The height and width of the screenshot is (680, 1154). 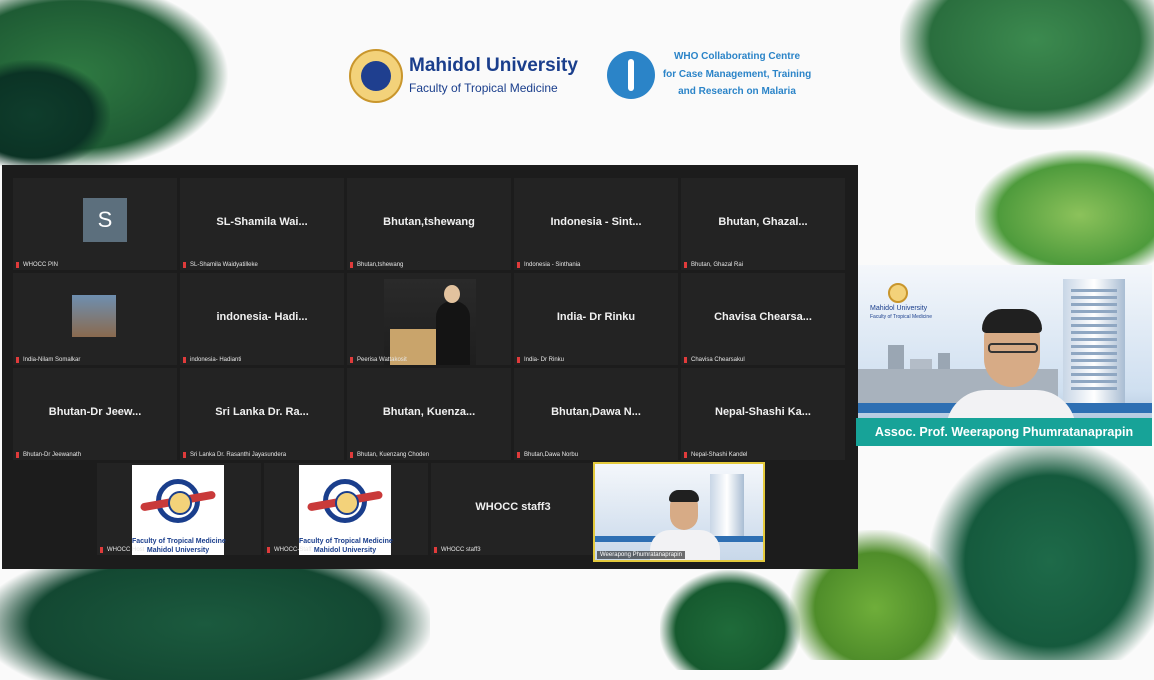 I want to click on participant-tile: Bhutan-Dr Jeew... Bhutan-Dr Jeewanath, so click(x=95, y=414).